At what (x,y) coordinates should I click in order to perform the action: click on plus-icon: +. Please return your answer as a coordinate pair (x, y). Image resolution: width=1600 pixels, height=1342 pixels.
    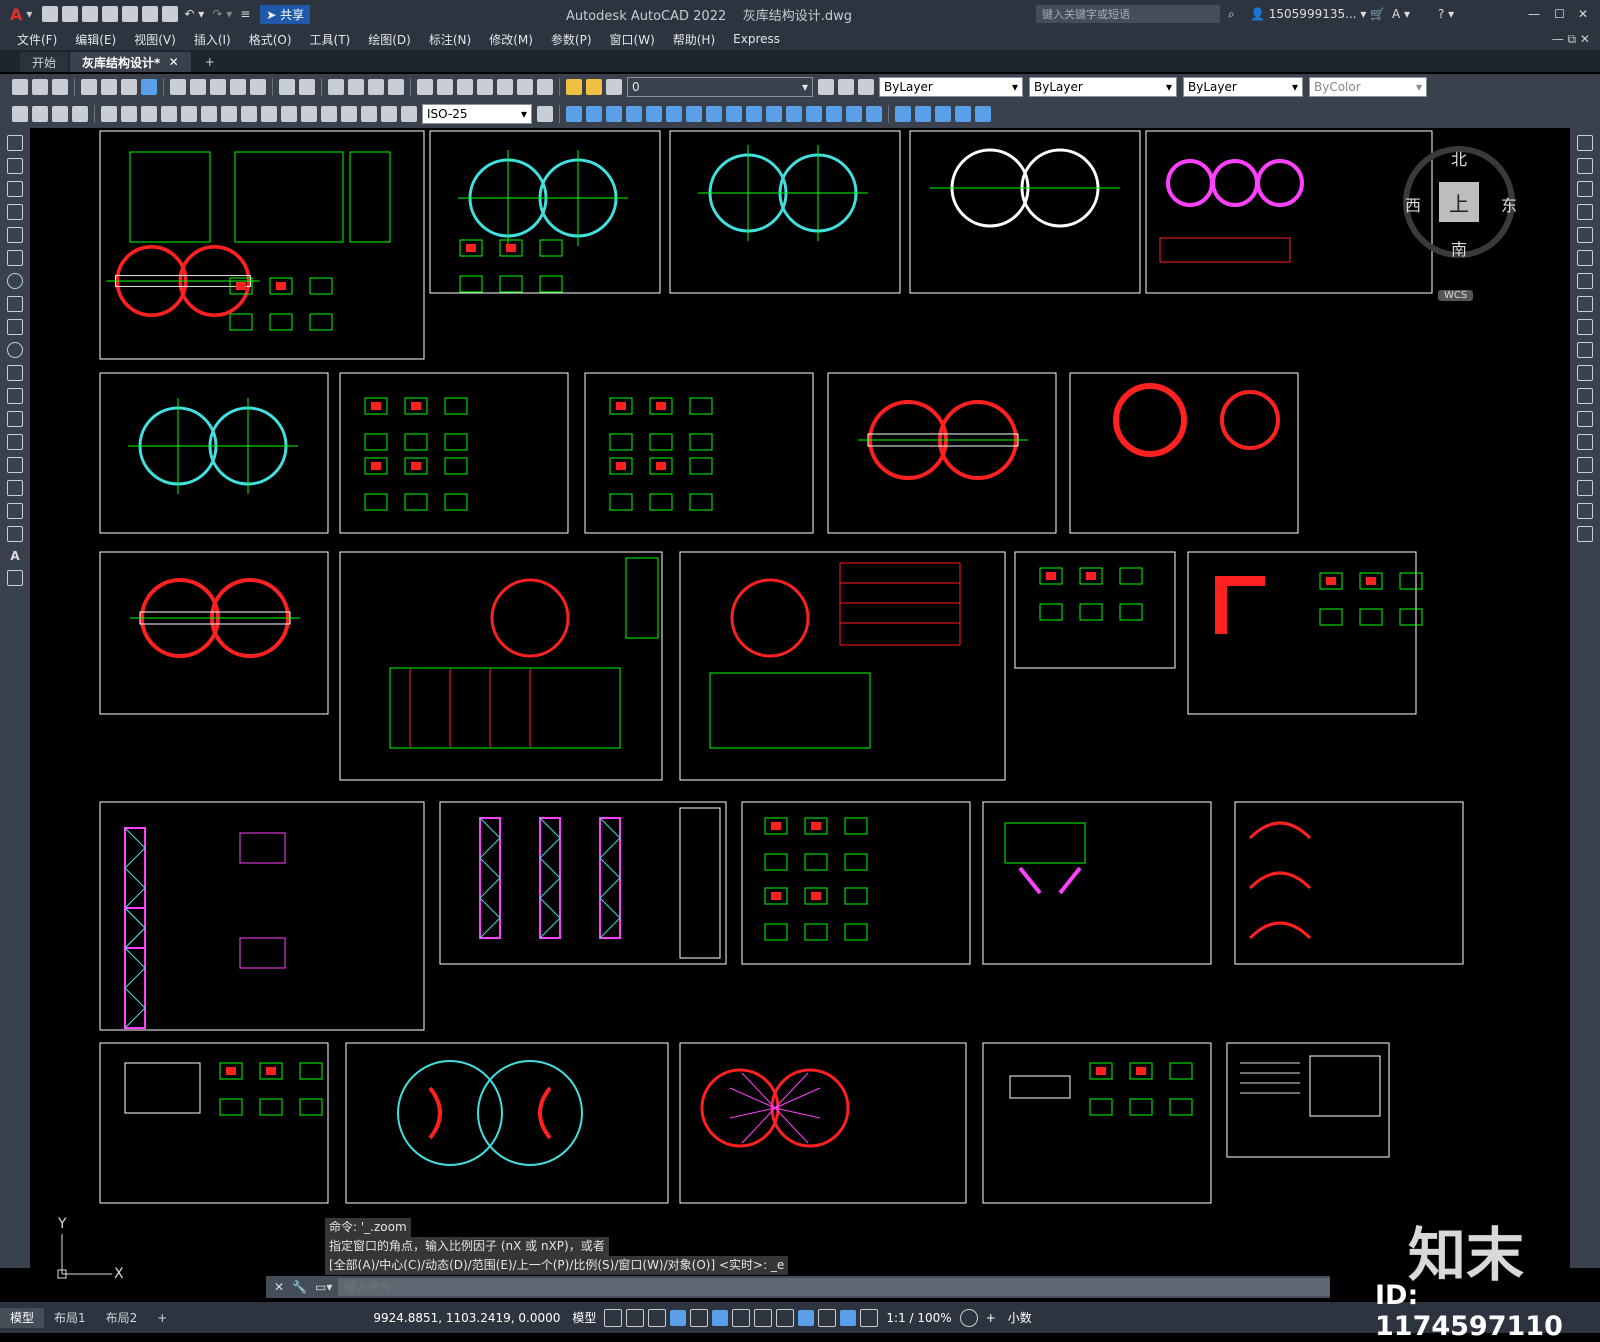
    Looking at the image, I should click on (991, 1318).